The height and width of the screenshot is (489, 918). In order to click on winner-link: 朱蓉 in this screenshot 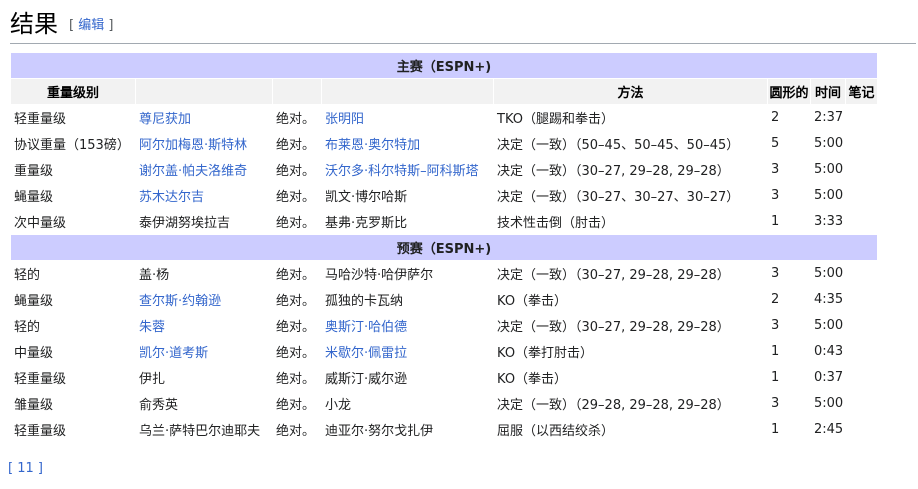, I will do `click(152, 327)`.